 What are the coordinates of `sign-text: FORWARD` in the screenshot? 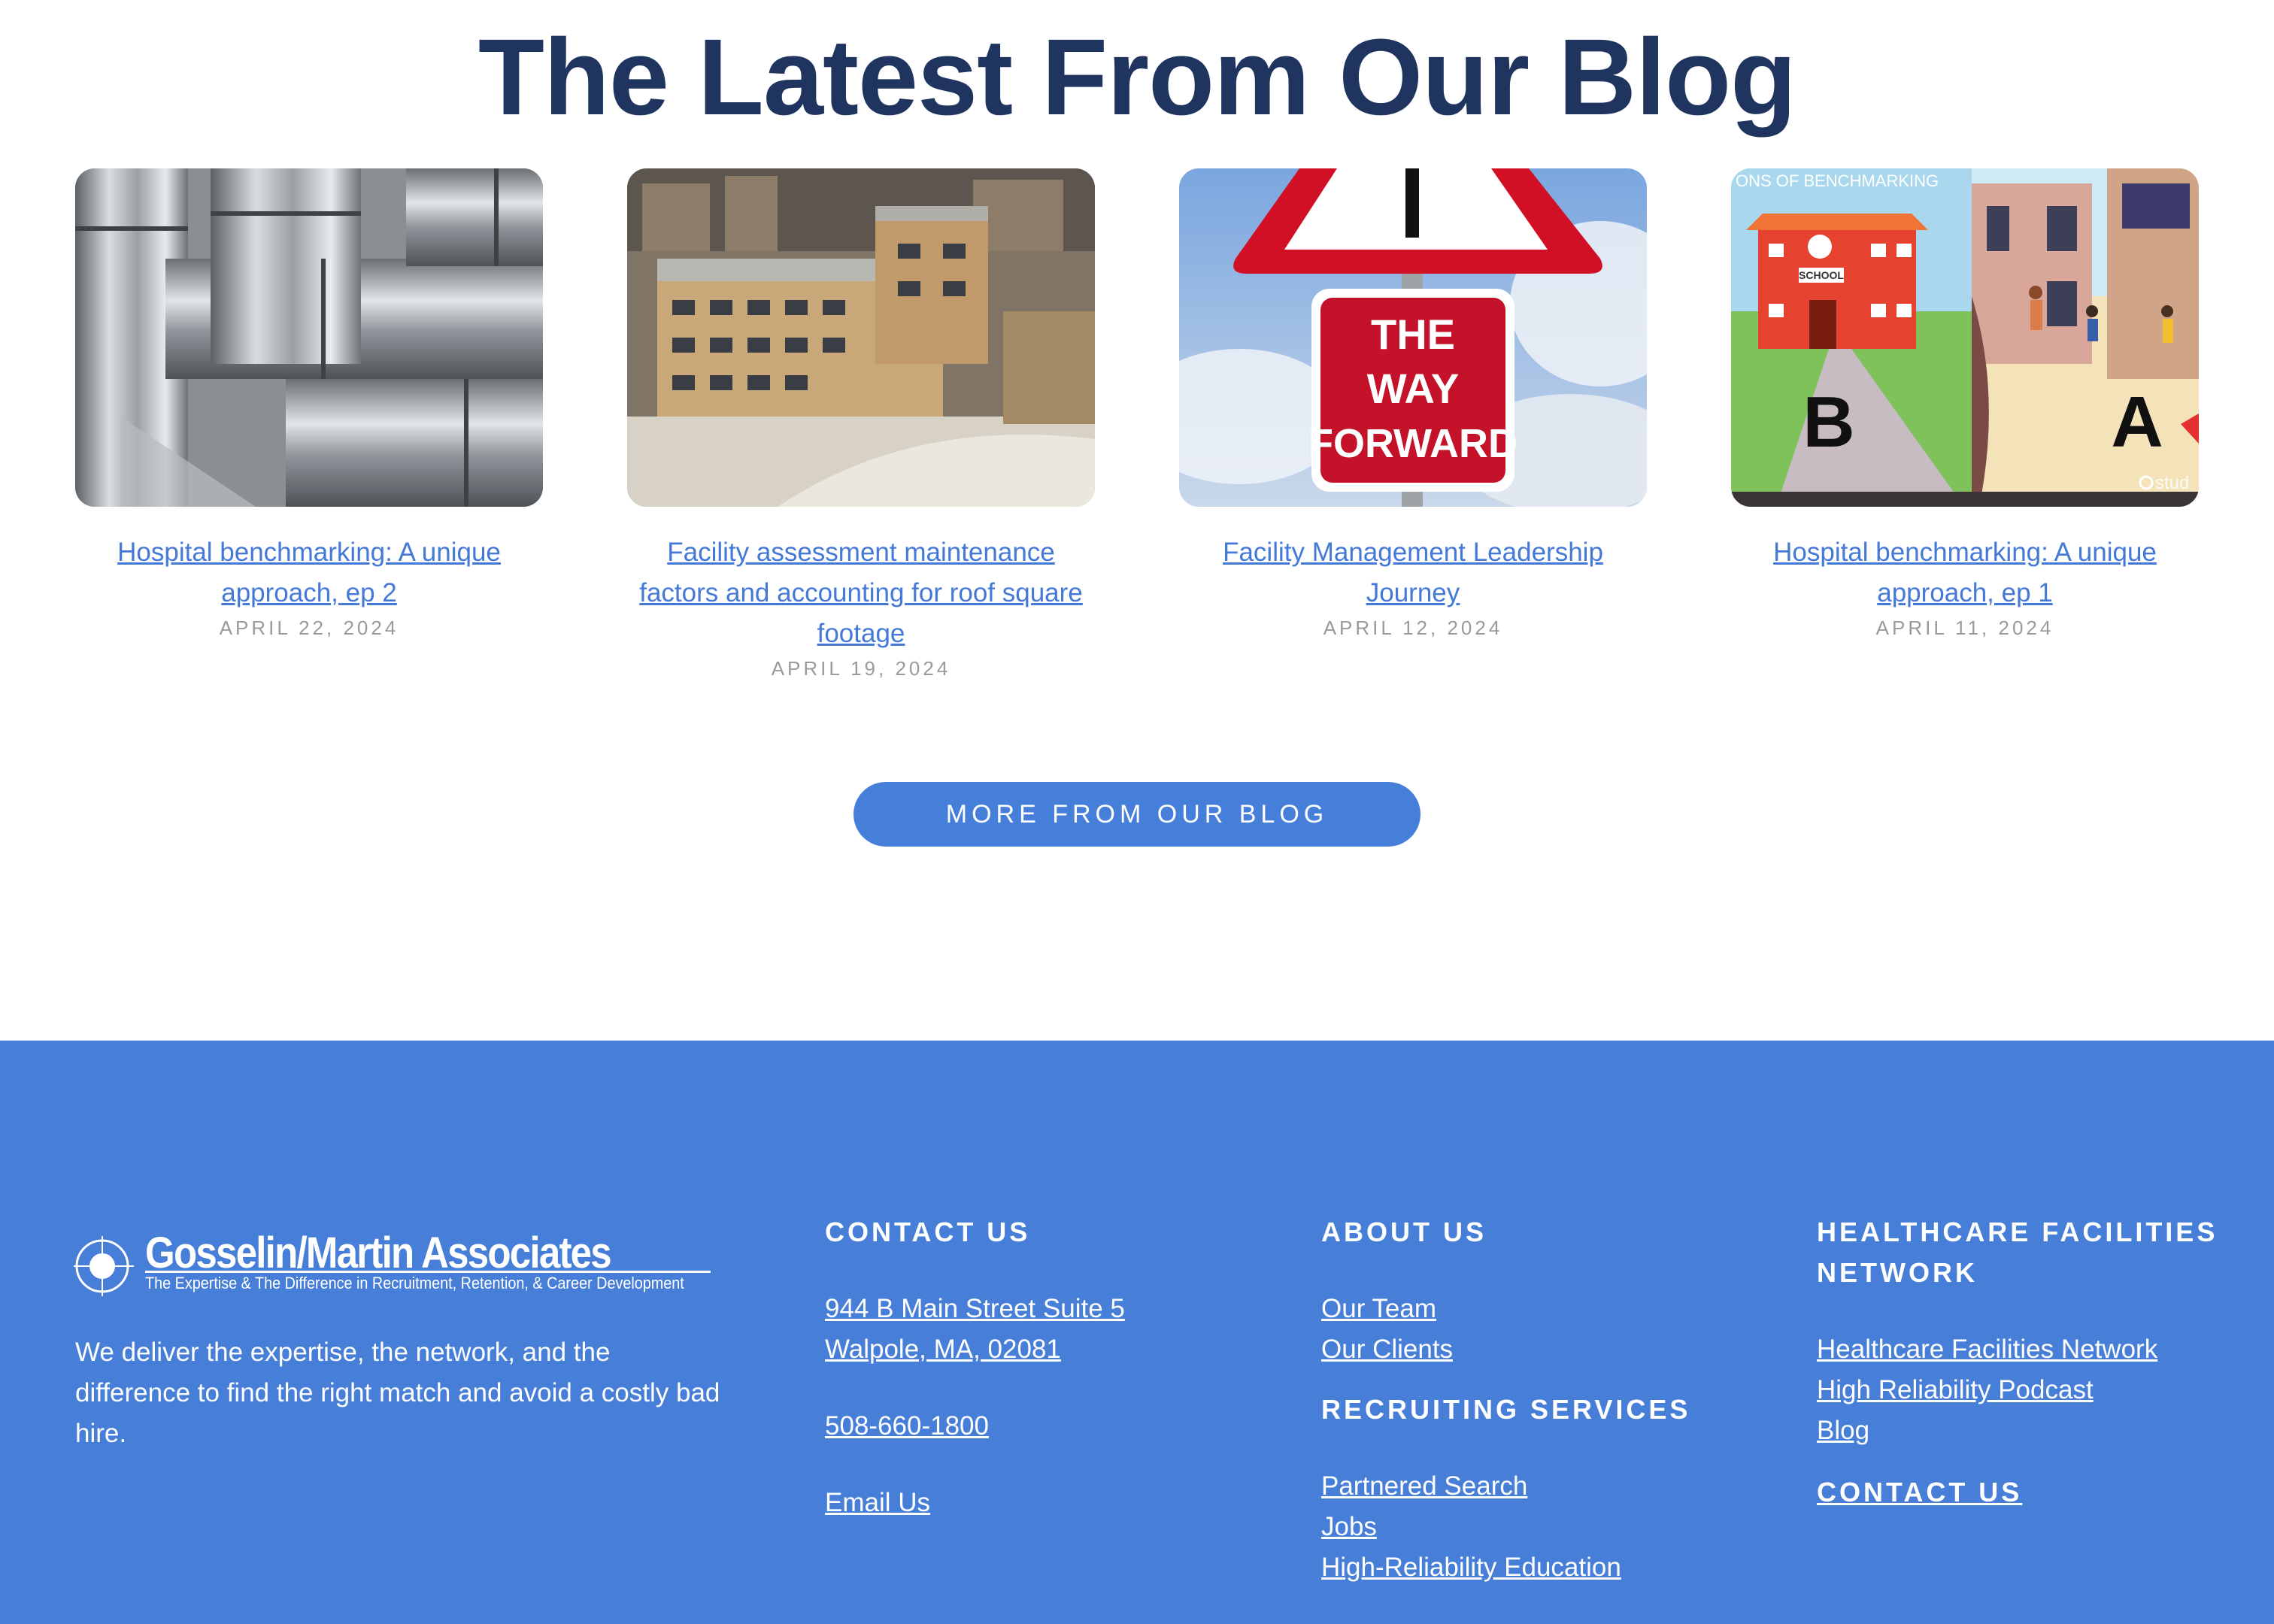 It's located at (1413, 443).